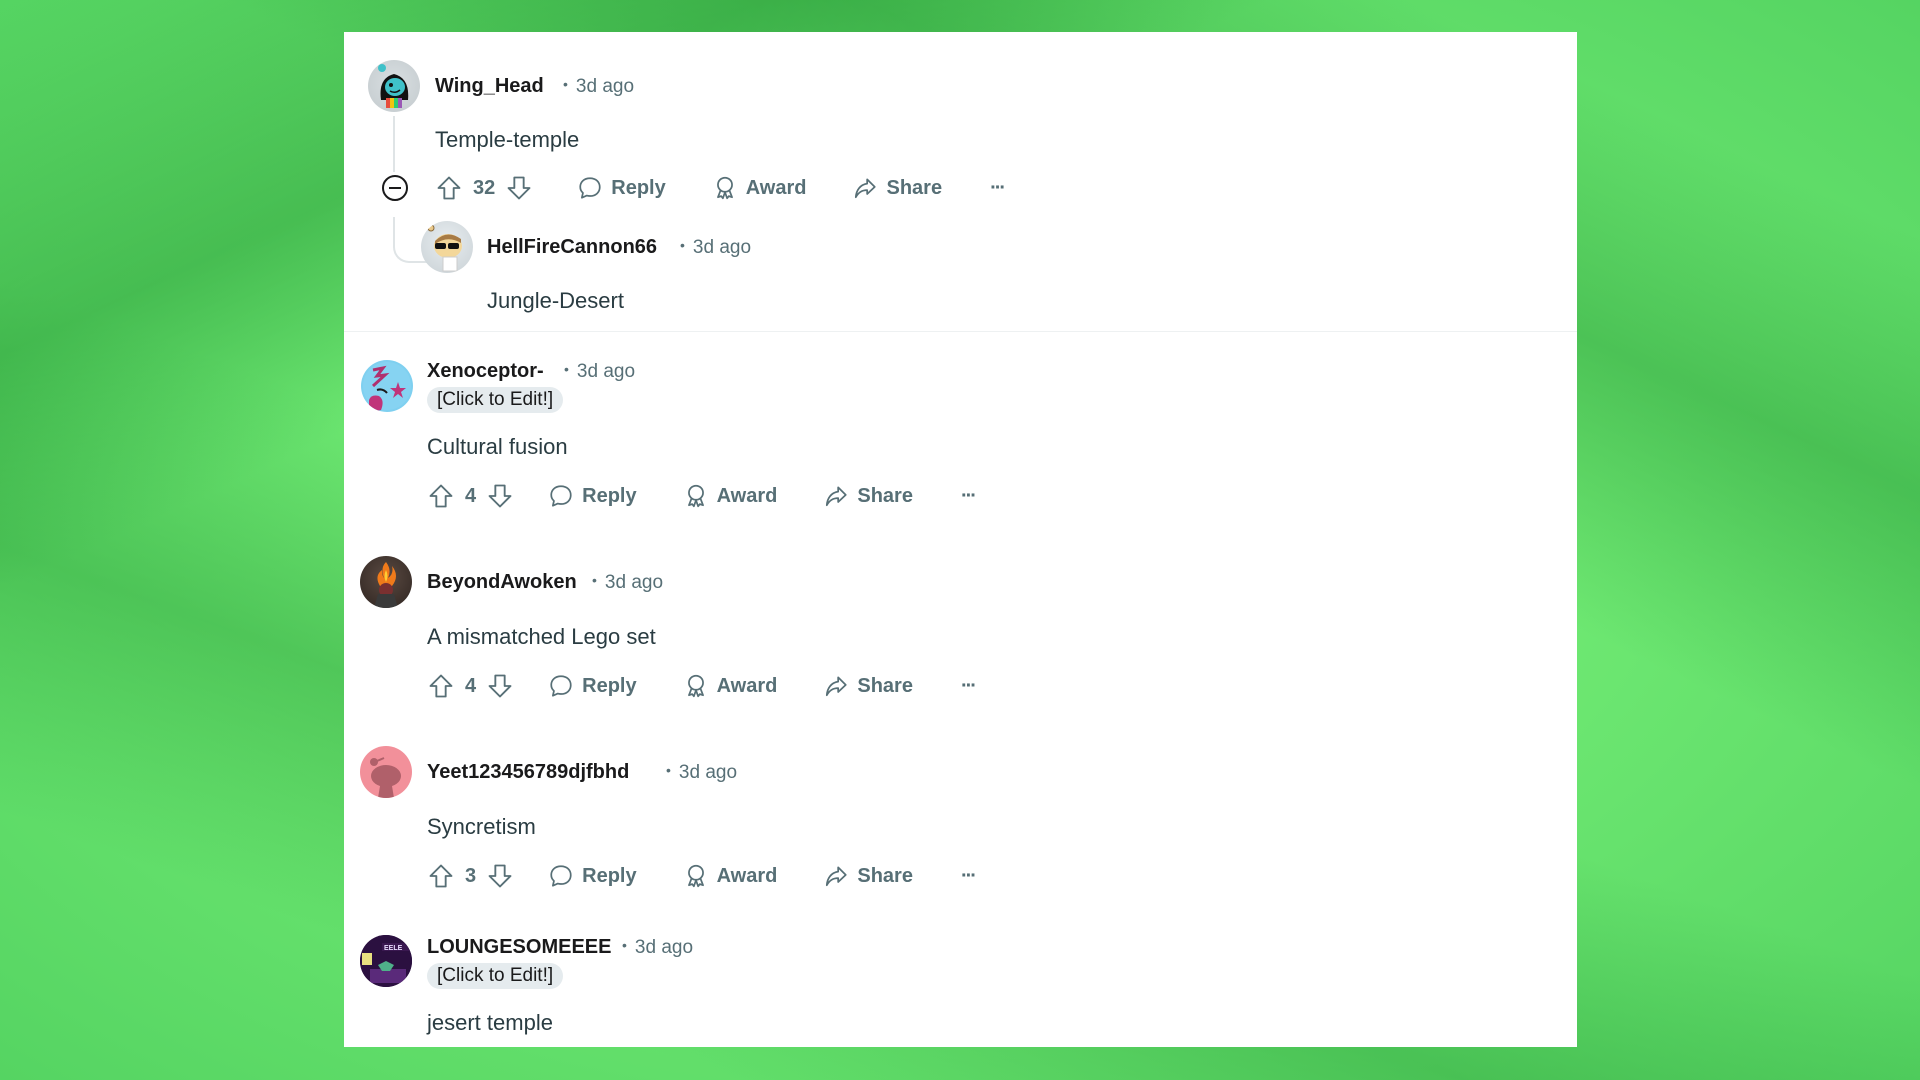  Describe the element at coordinates (395, 188) in the screenshot. I see `collapse-thread-icon` at that location.